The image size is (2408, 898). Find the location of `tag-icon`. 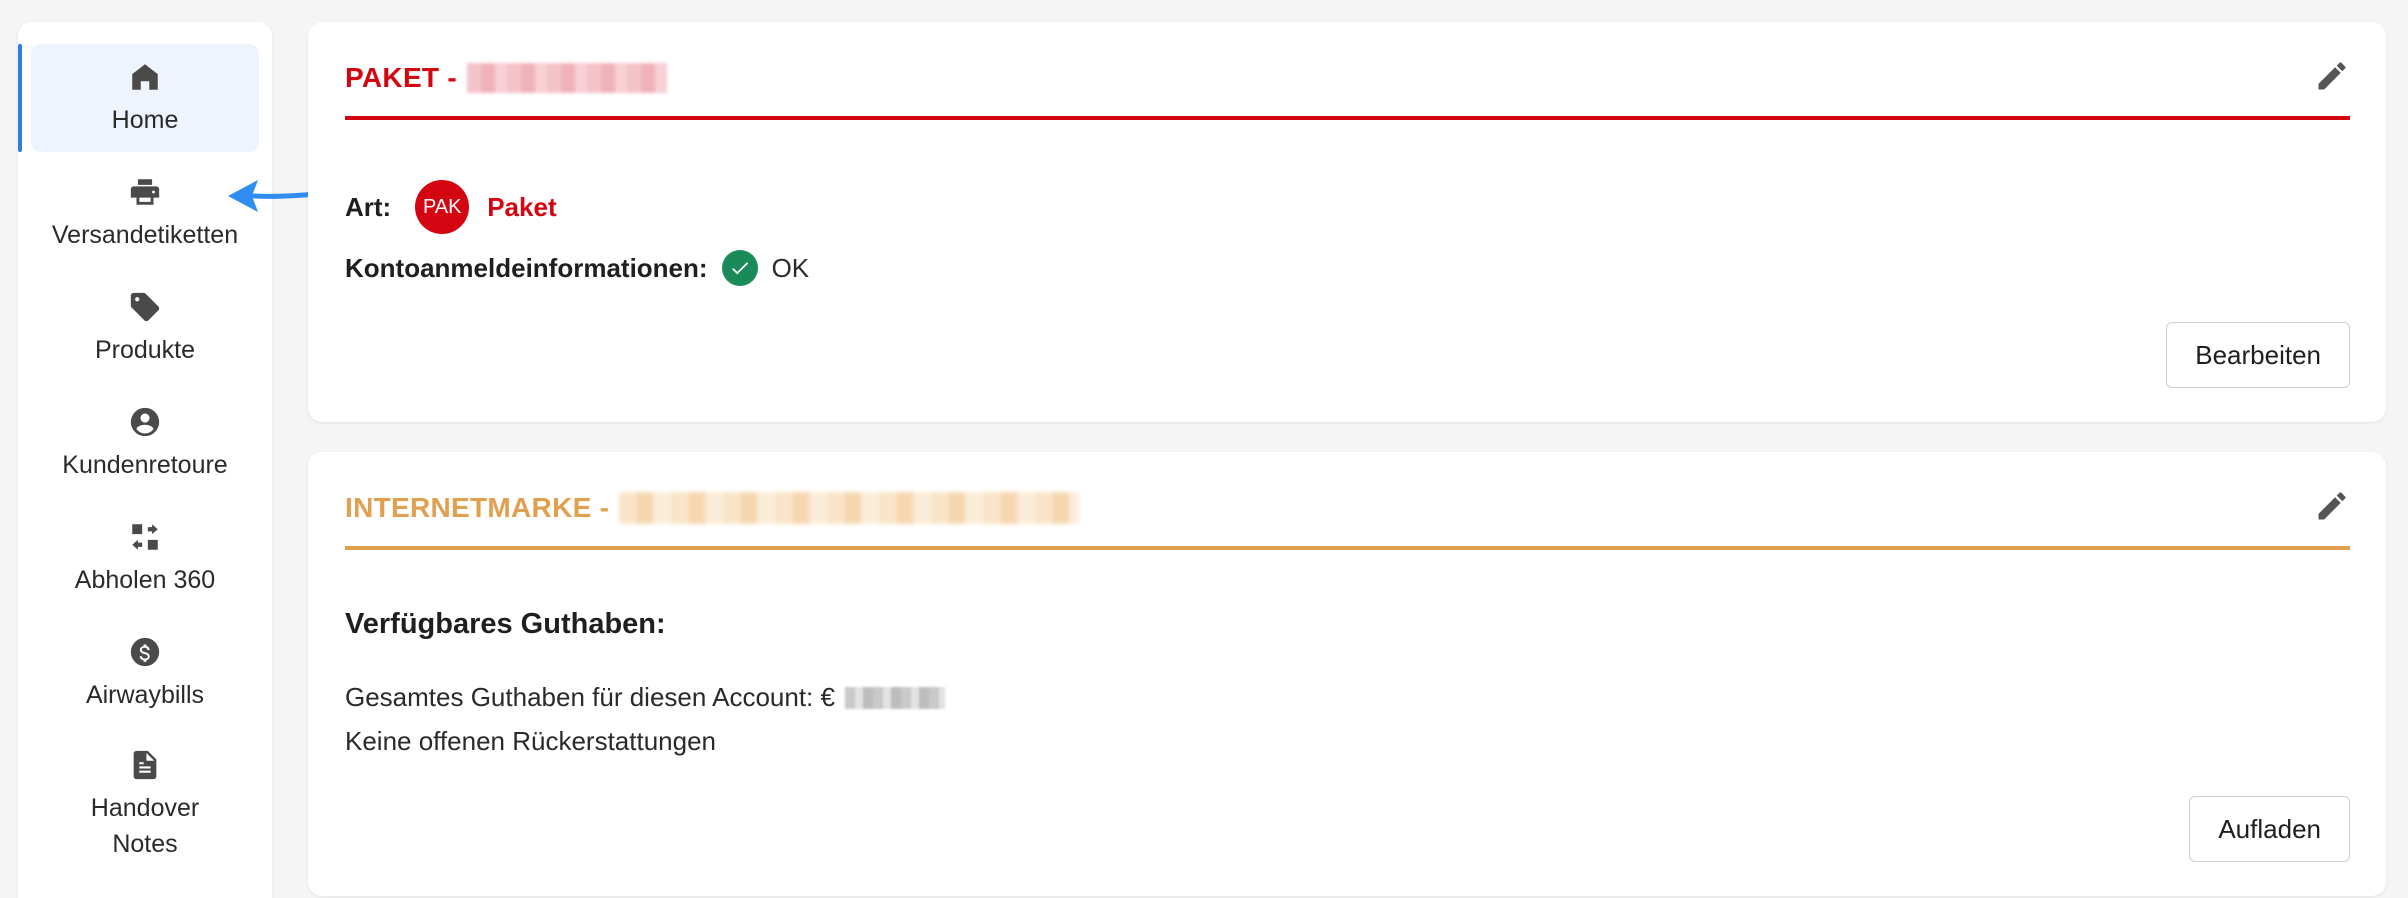

tag-icon is located at coordinates (145, 307).